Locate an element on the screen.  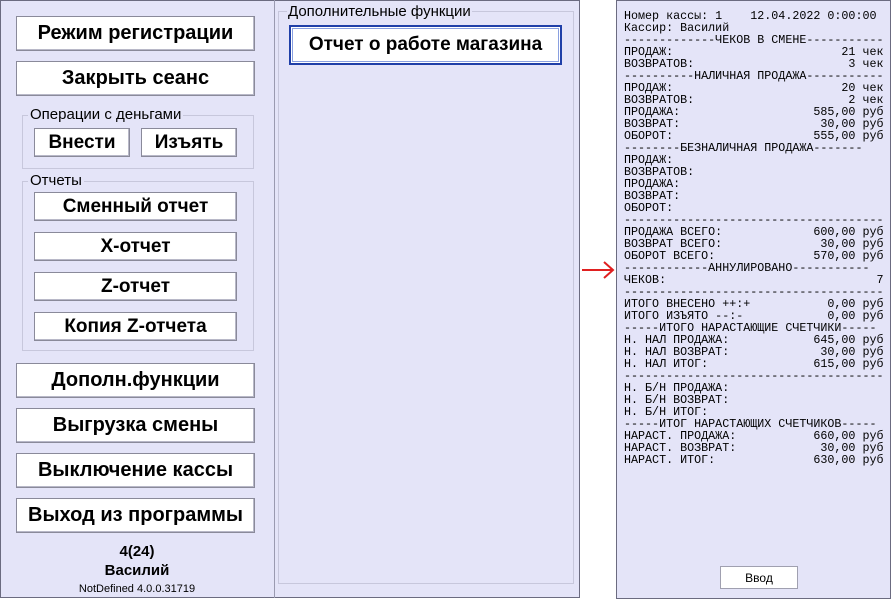
shift-report-button: Сменный отчет is located at coordinates (135, 206).